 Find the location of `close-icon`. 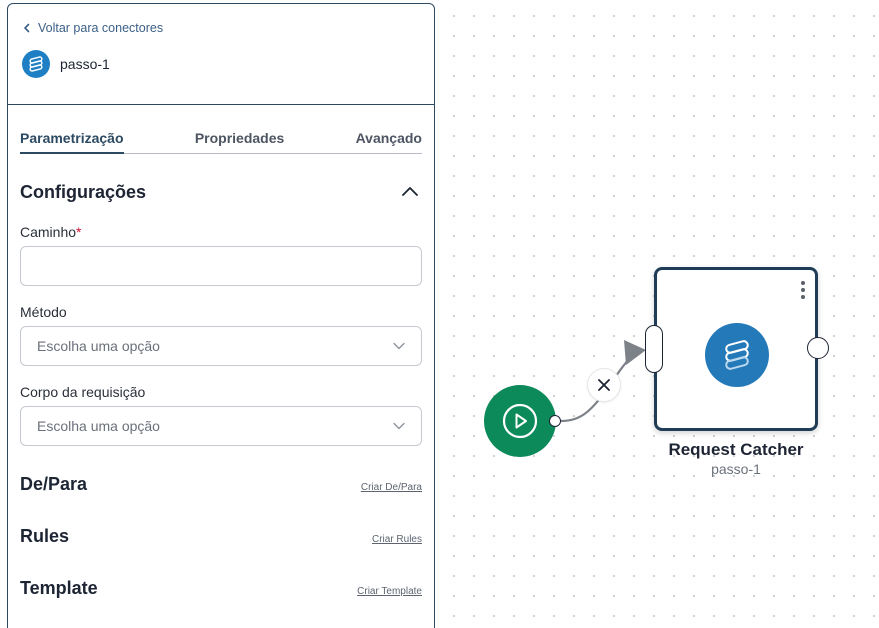

close-icon is located at coordinates (604, 385).